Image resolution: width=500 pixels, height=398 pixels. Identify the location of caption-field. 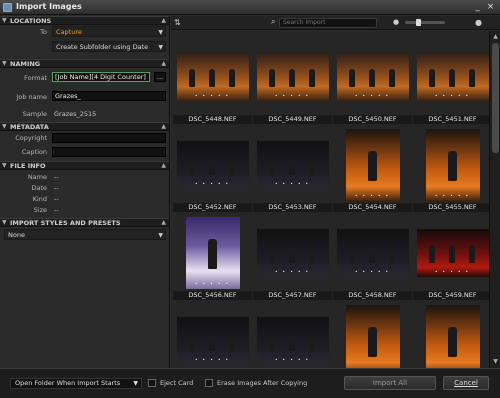
(109, 152).